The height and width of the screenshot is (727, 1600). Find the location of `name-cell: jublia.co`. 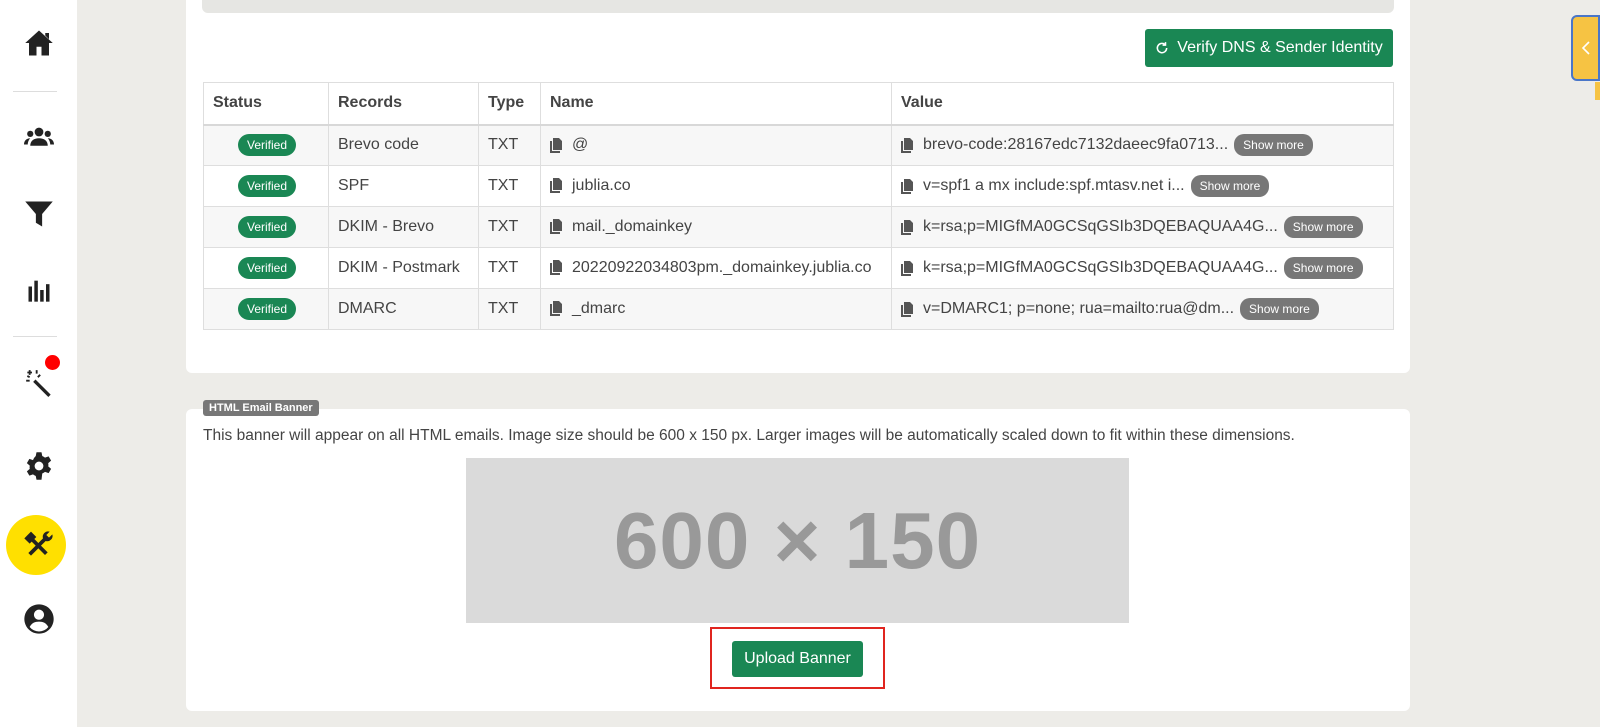

name-cell: jublia.co is located at coordinates (716, 186).